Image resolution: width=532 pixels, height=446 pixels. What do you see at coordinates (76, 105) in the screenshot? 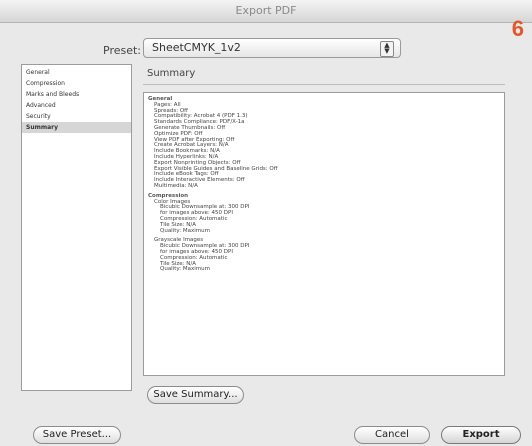
I see `sidebar-item-advanced: Advanced` at bounding box center [76, 105].